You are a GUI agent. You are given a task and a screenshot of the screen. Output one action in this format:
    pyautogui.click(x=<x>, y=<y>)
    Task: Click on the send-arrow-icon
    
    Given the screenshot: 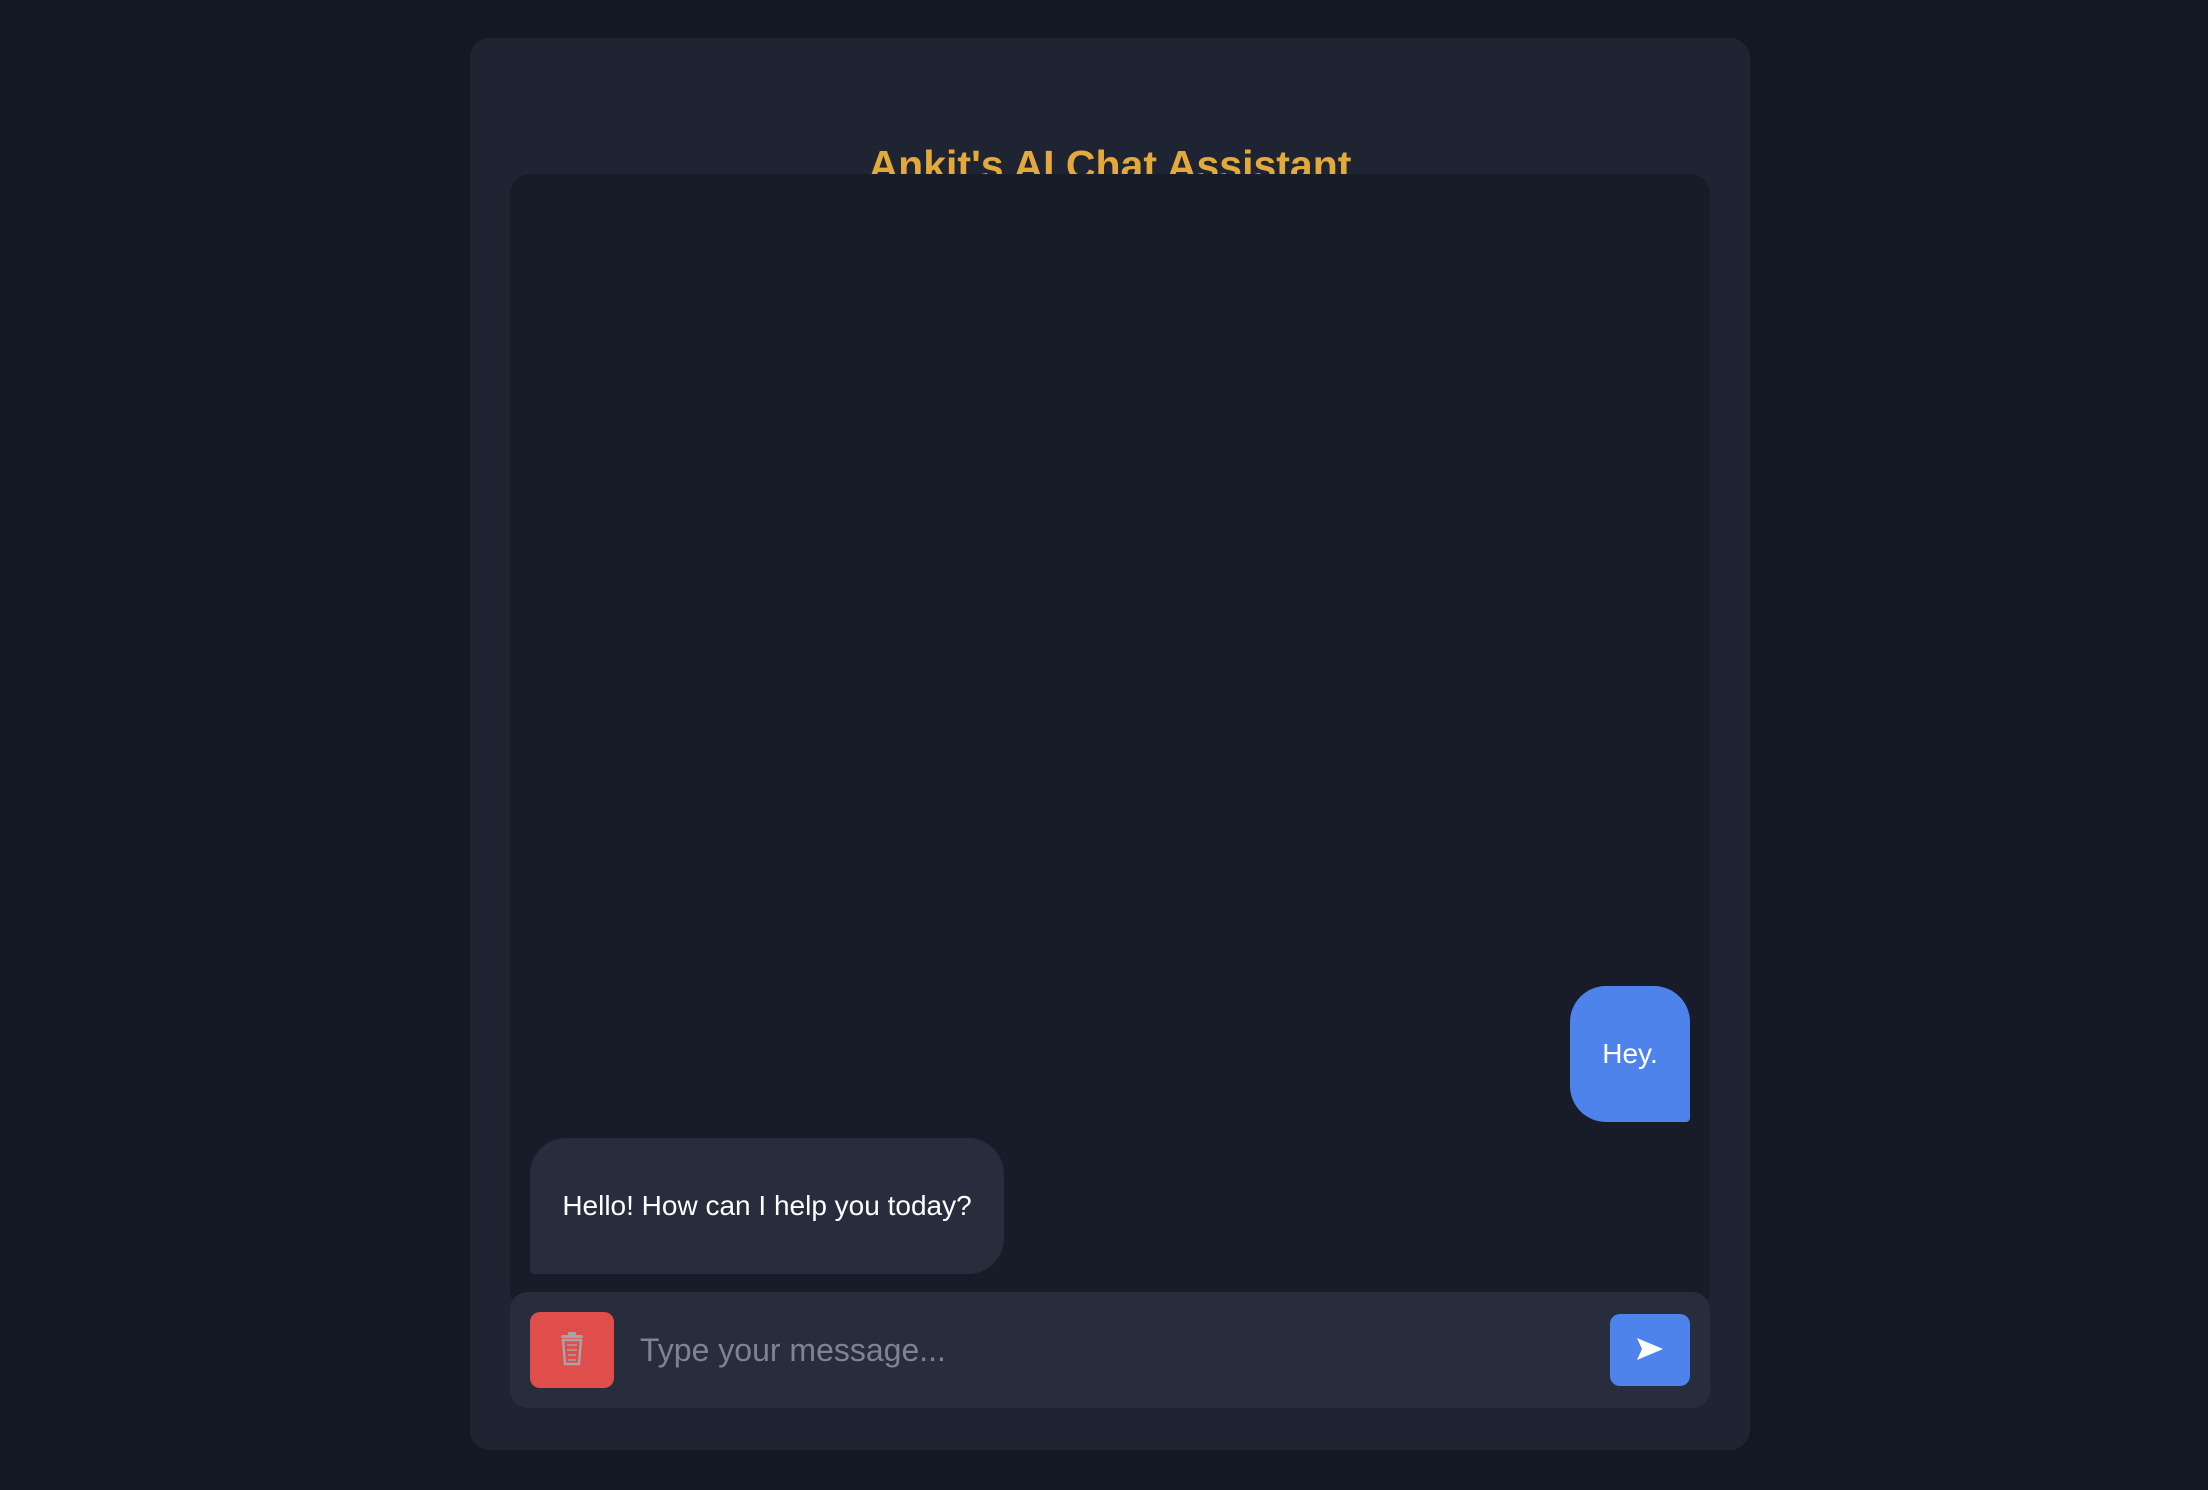 What is the action you would take?
    pyautogui.click(x=1650, y=1350)
    